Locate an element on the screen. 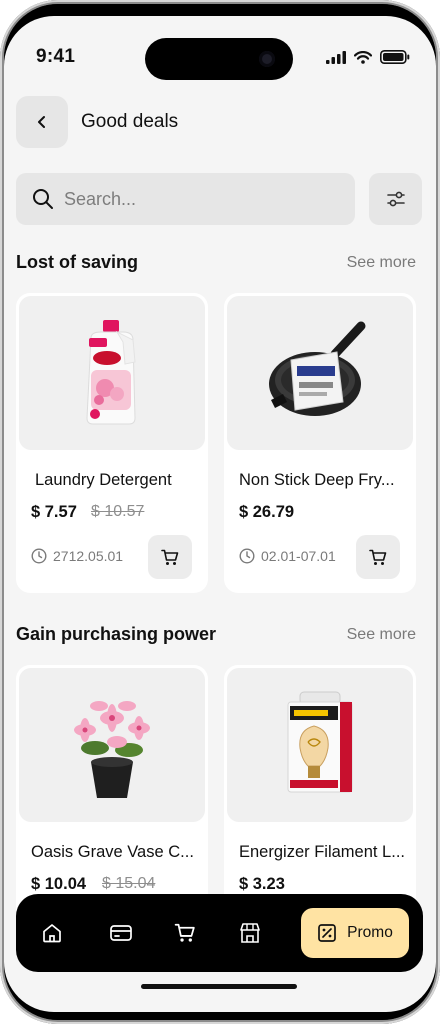 The image size is (440, 1024). deal-date: 02.01-07.01 is located at coordinates (287, 556).